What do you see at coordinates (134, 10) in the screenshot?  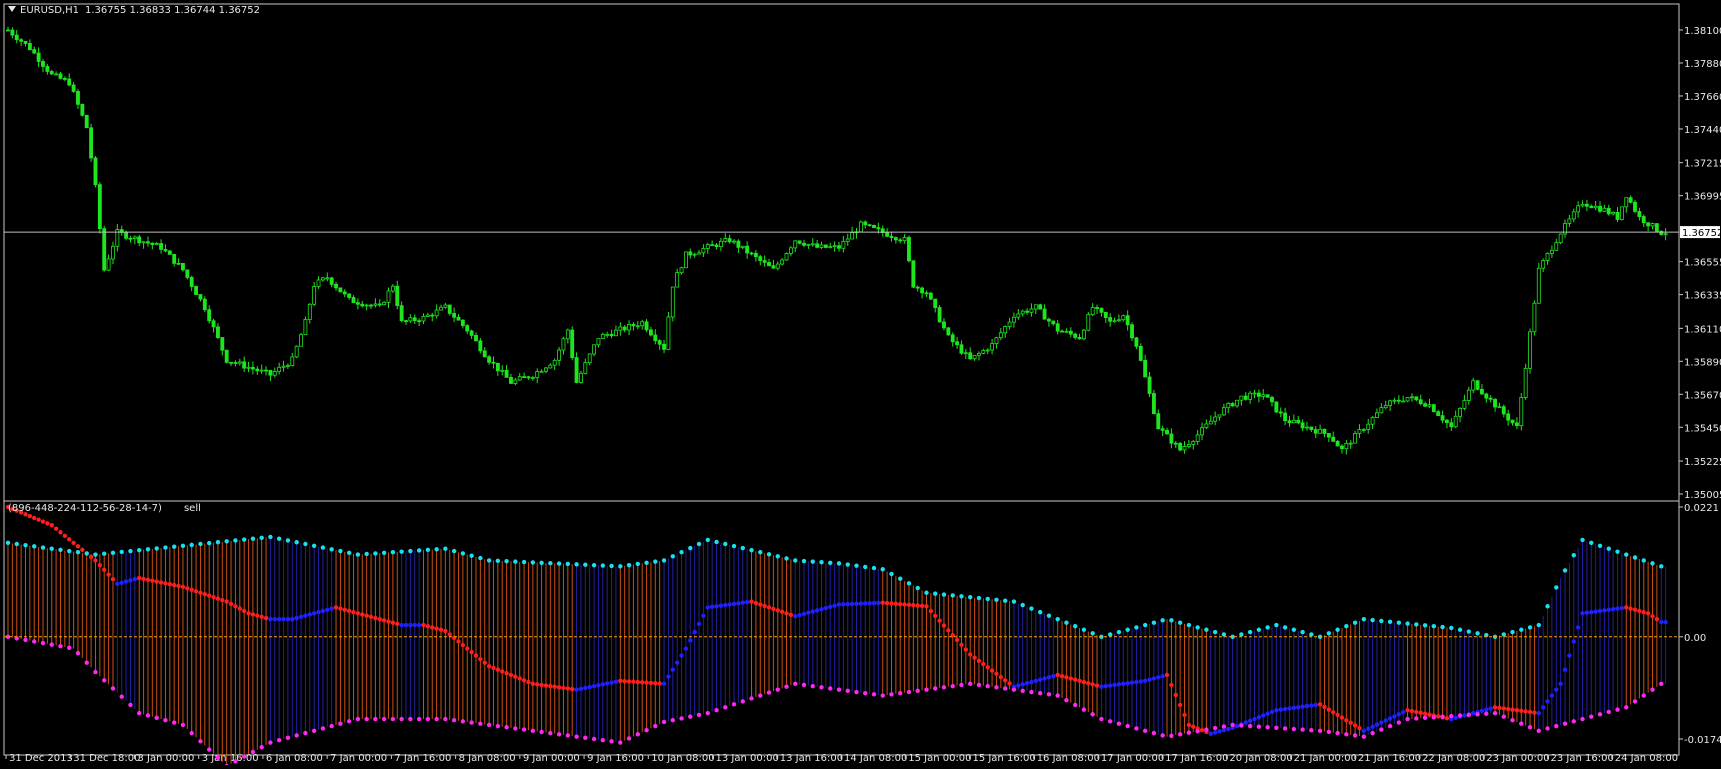 I see `main-chart-header: EURUSD,H1 1.36755 1.36833 1.36744 1.36752` at bounding box center [134, 10].